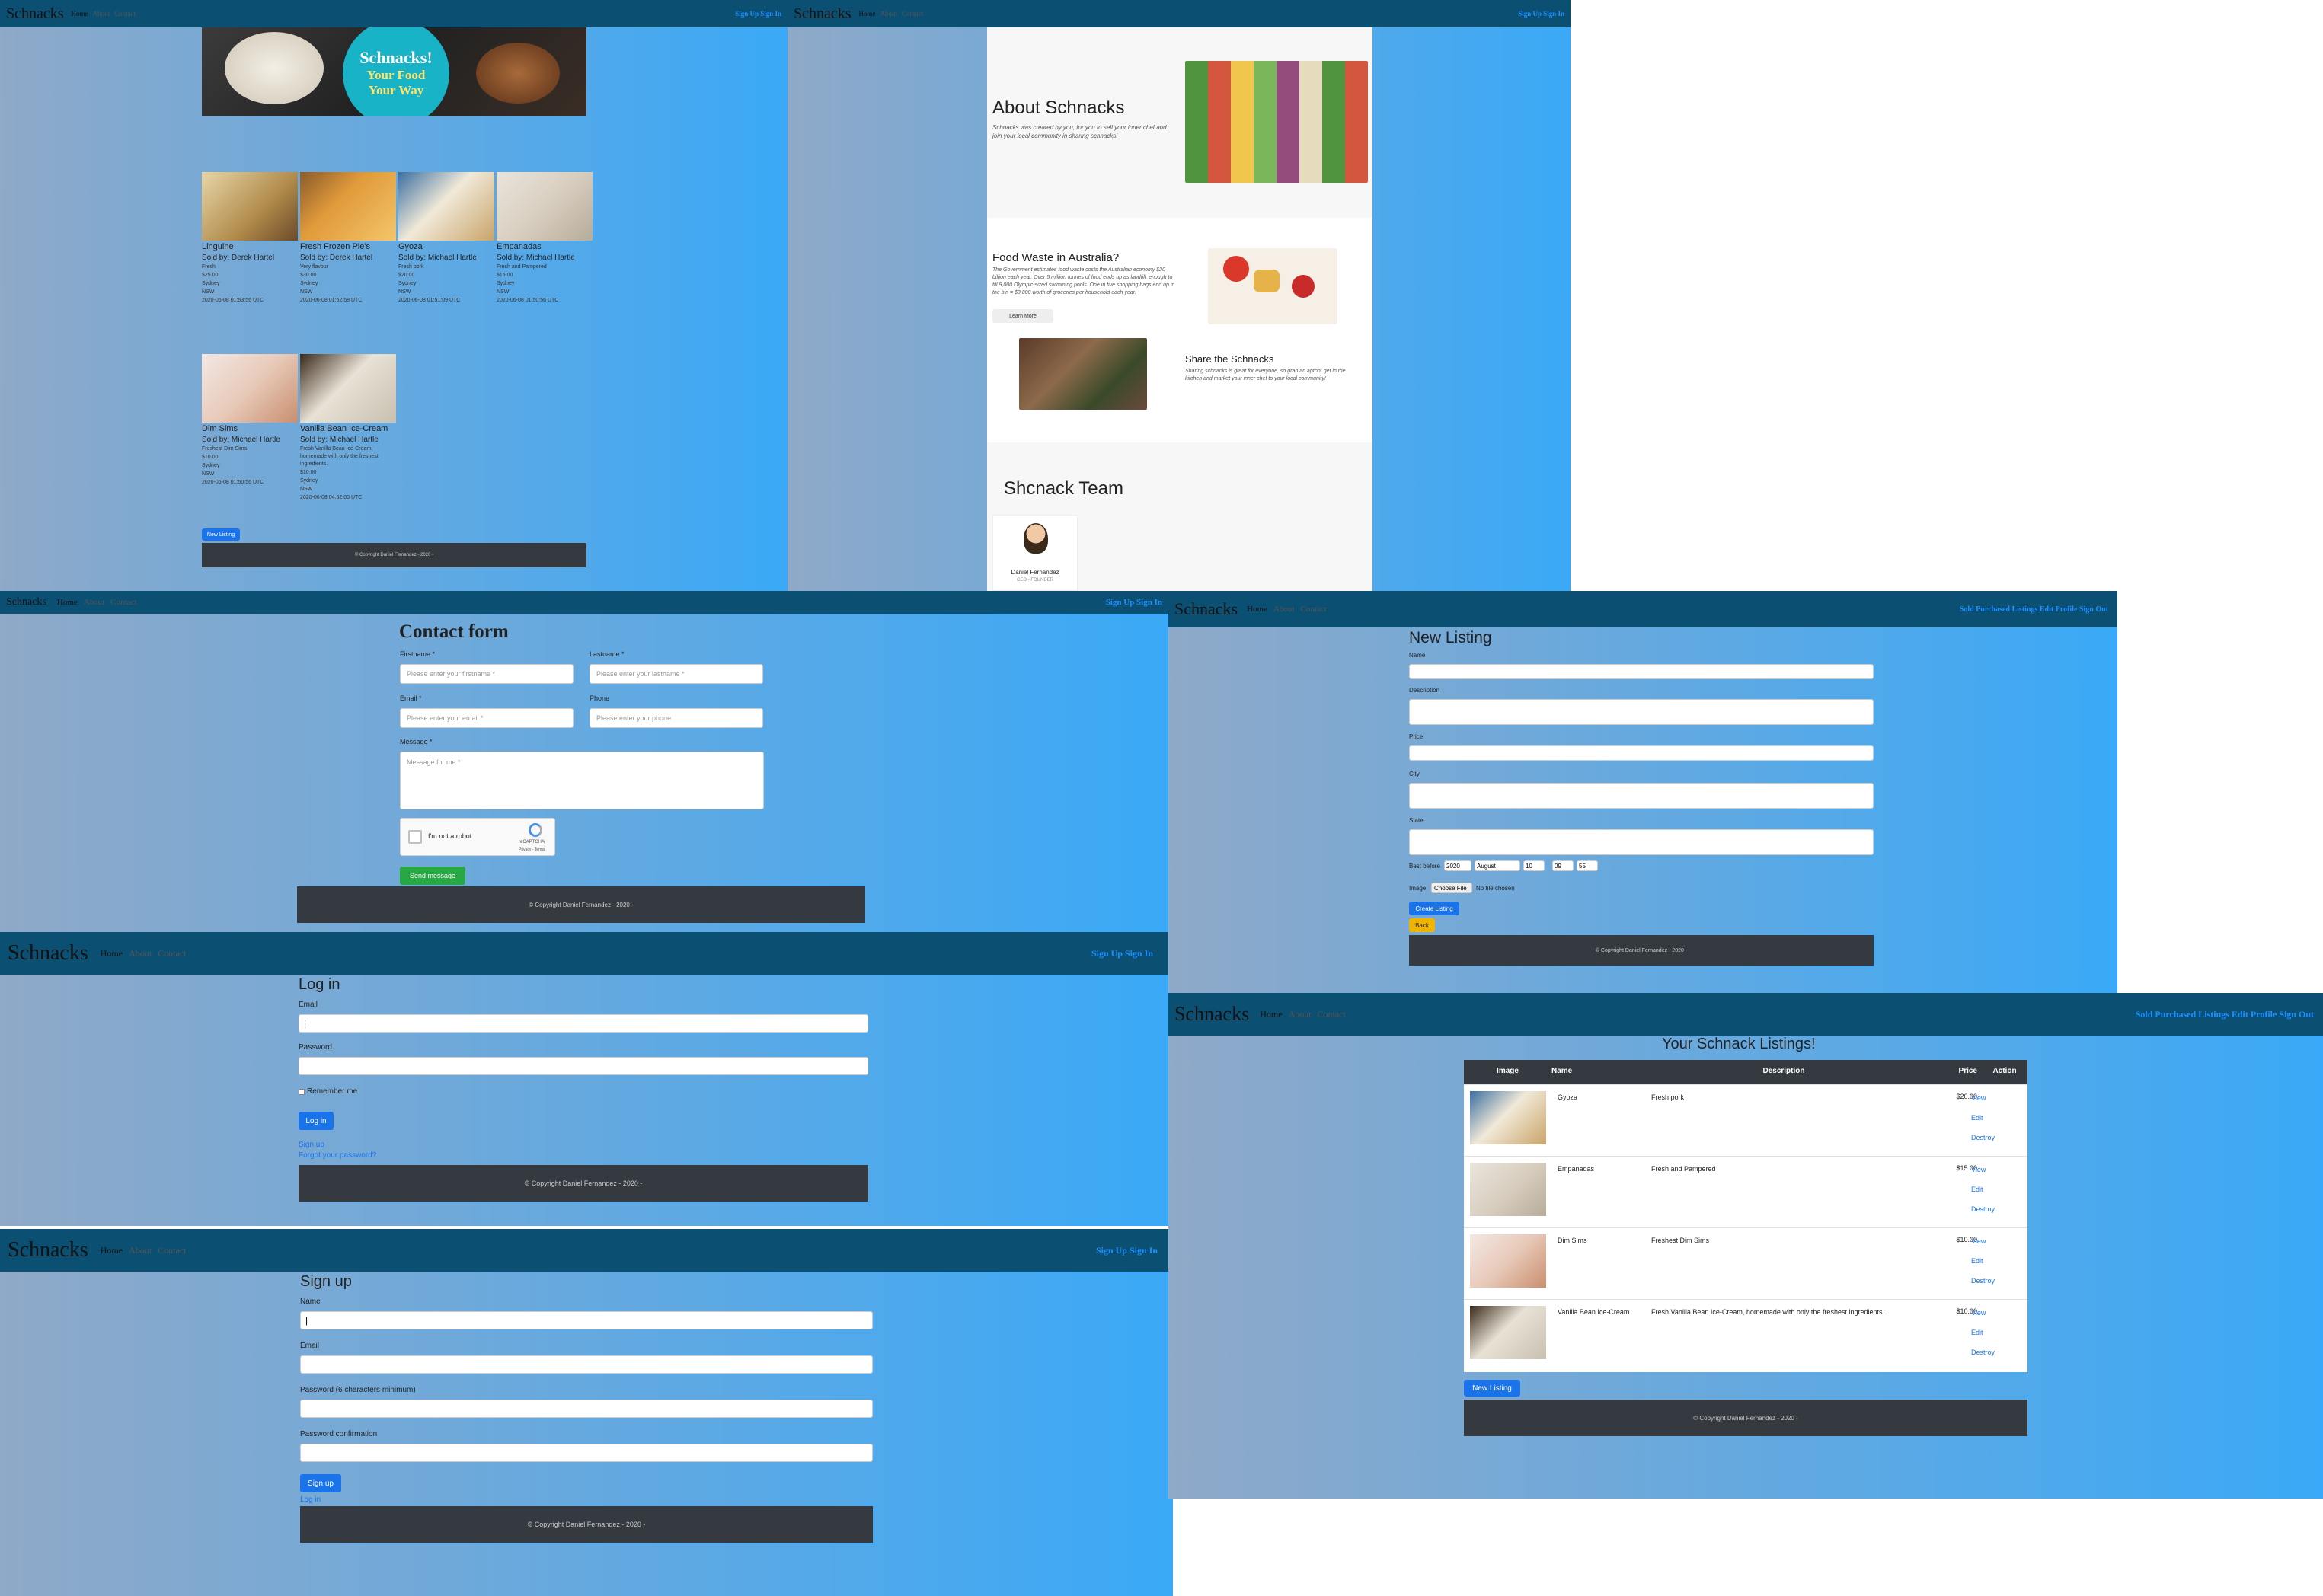 This screenshot has width=2323, height=1596. Describe the element at coordinates (1022, 316) in the screenshot. I see `learn-more-button: Learn More` at that location.